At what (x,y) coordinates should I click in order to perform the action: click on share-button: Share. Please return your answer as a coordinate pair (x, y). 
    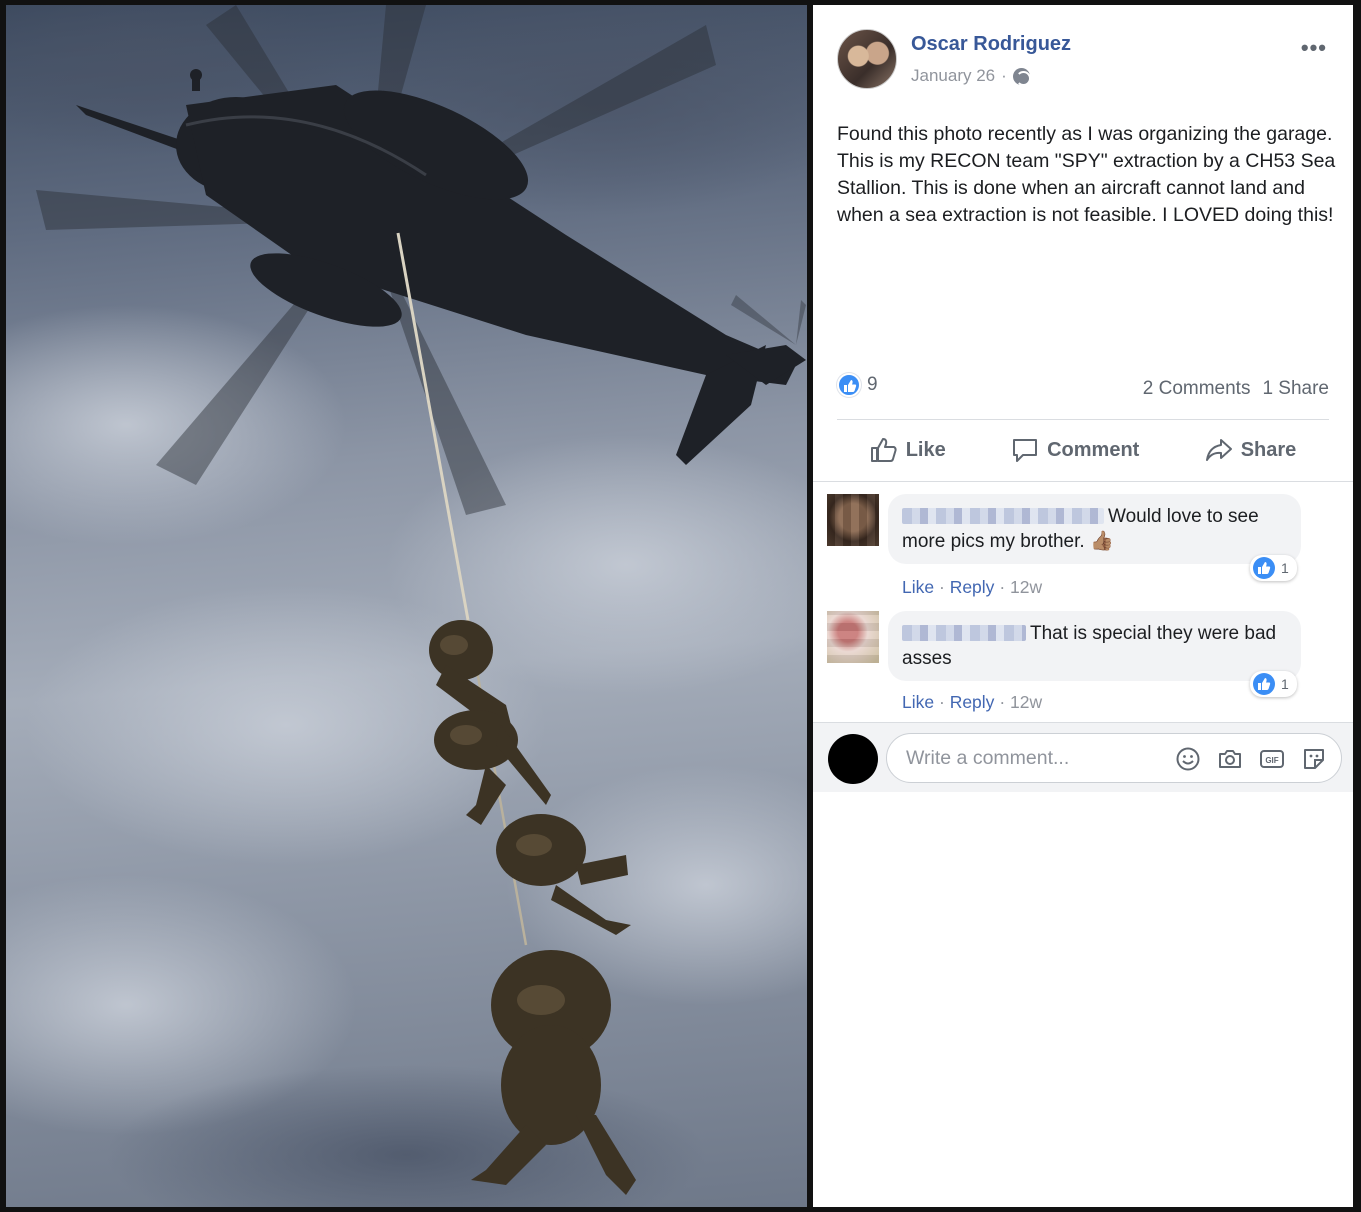
    Looking at the image, I should click on (1251, 450).